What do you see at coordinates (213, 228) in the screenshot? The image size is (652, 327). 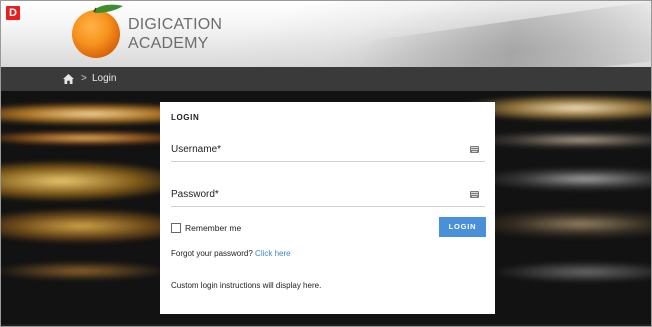 I see `remember-me-label: Remember me` at bounding box center [213, 228].